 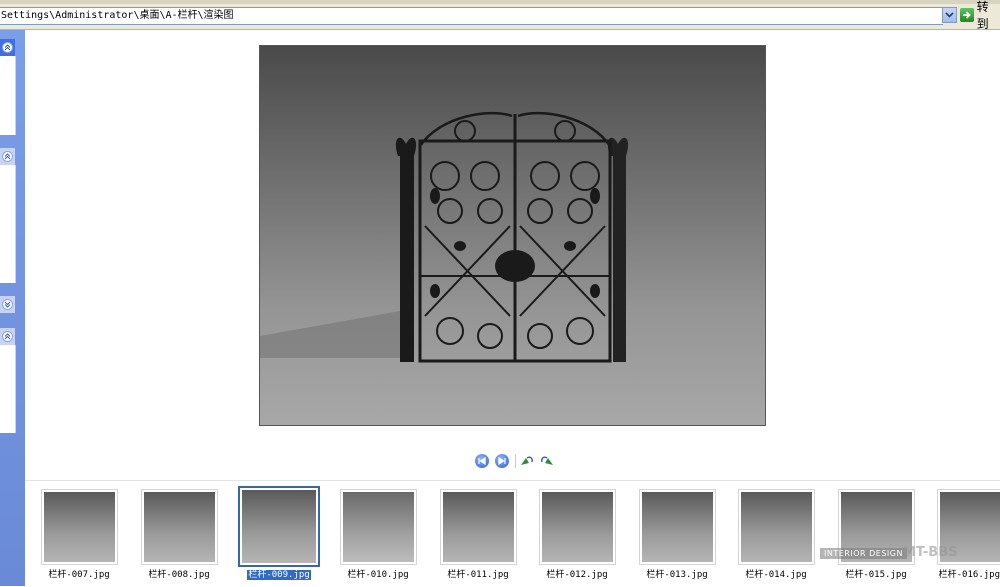 I want to click on thumbnail-label: 栏杆-012.jpg, so click(x=577, y=573).